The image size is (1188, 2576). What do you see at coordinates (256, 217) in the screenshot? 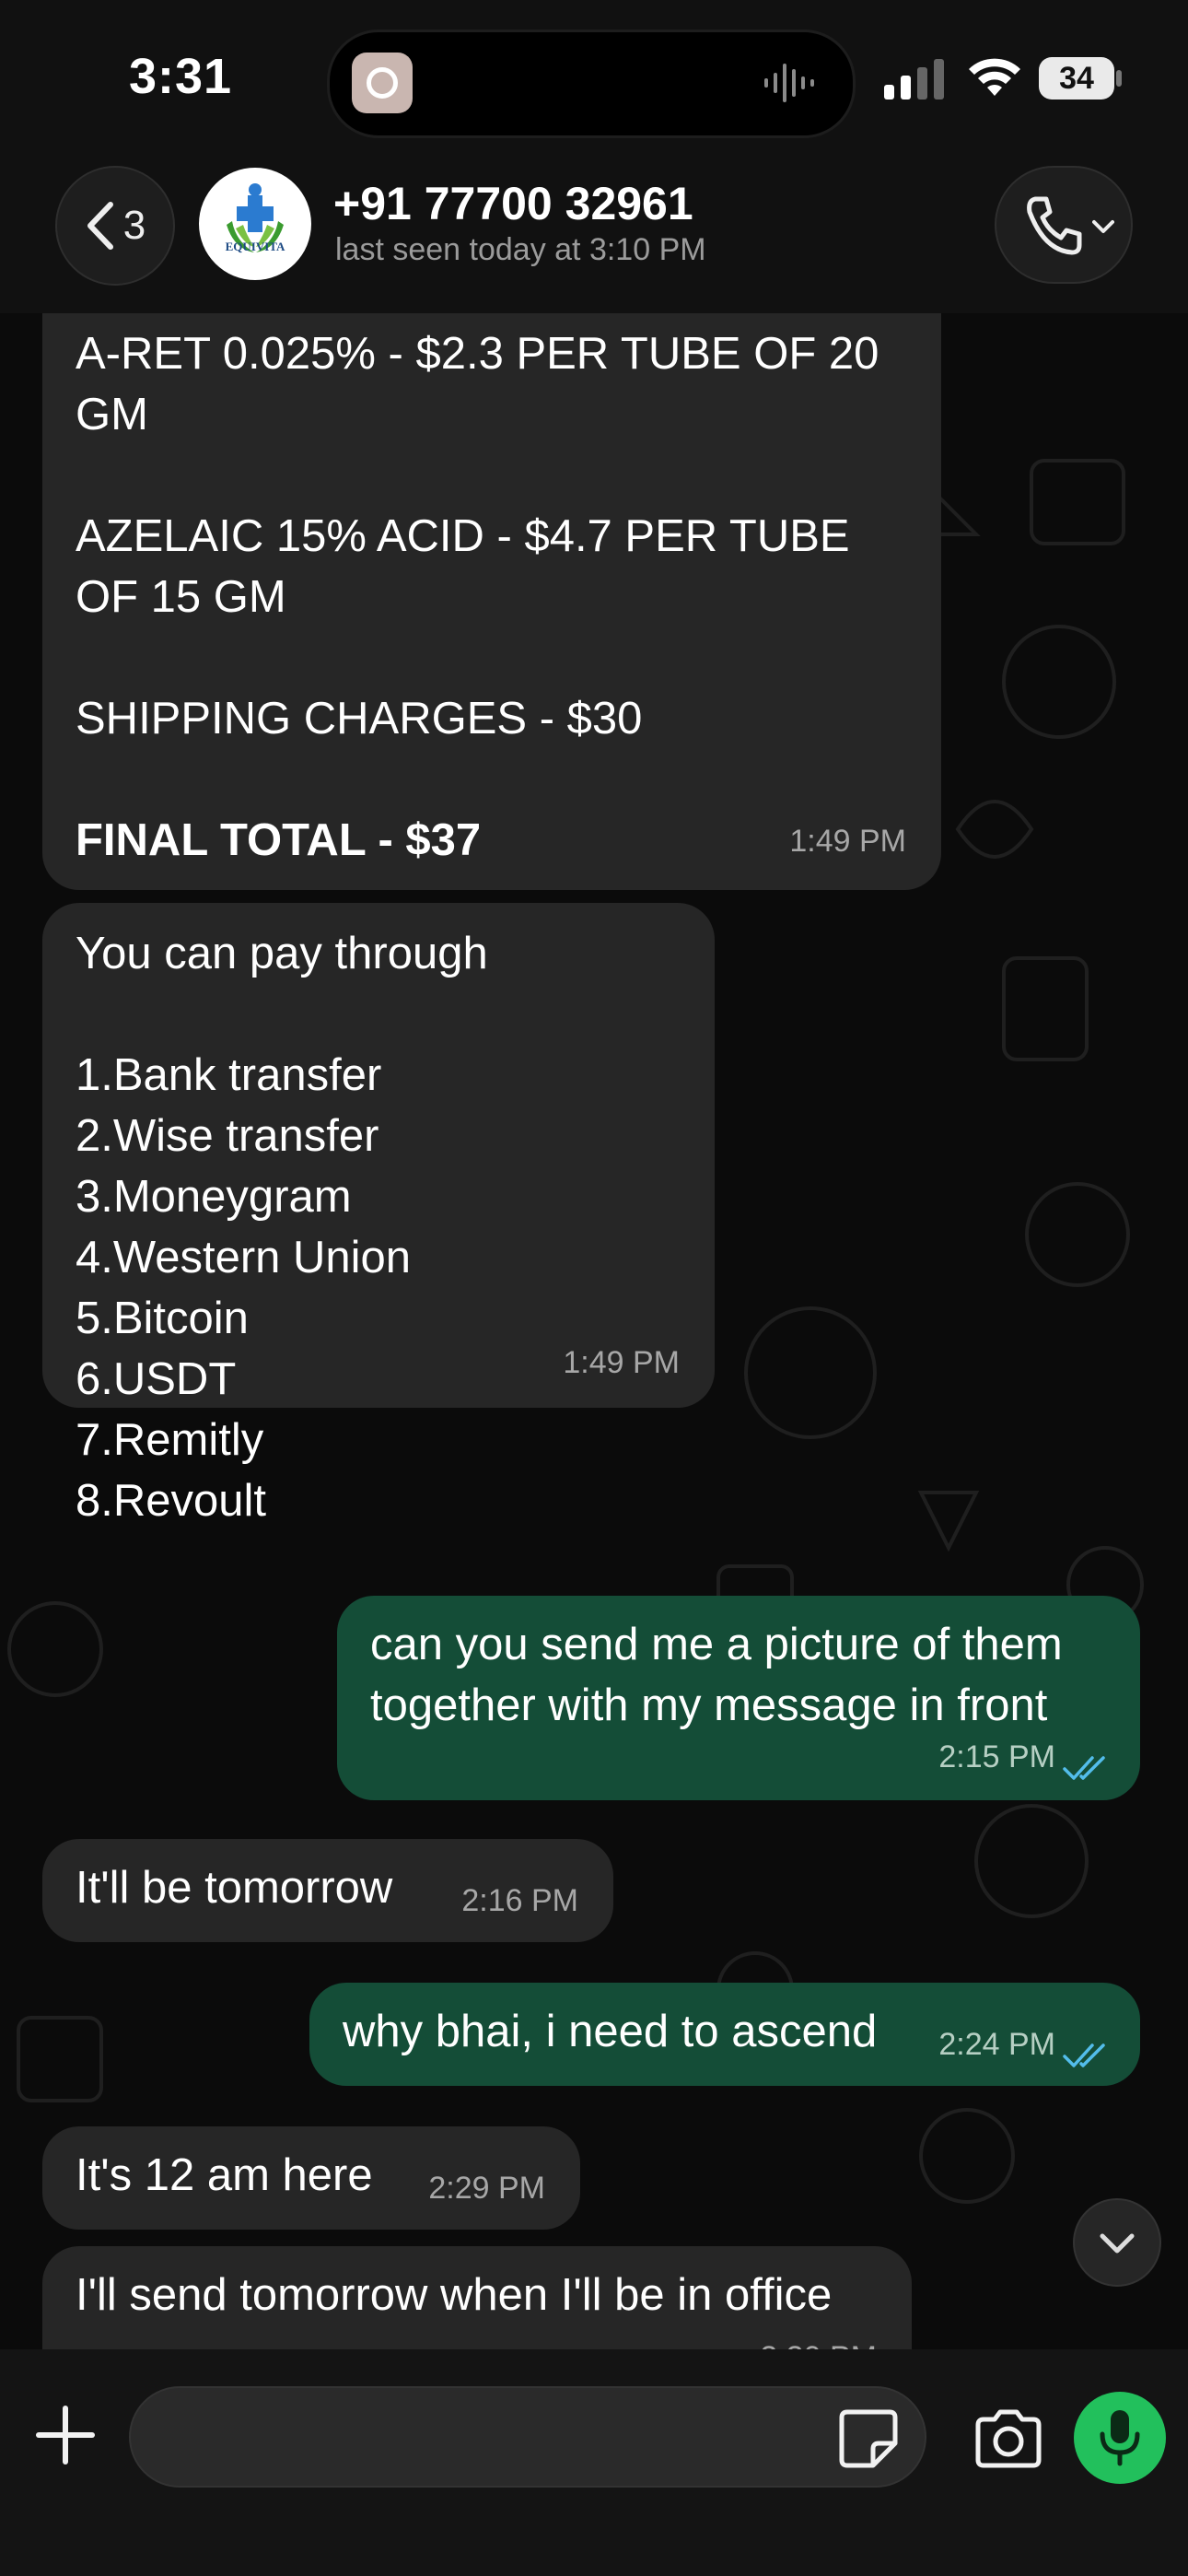
I see `brand-logo-icon` at bounding box center [256, 217].